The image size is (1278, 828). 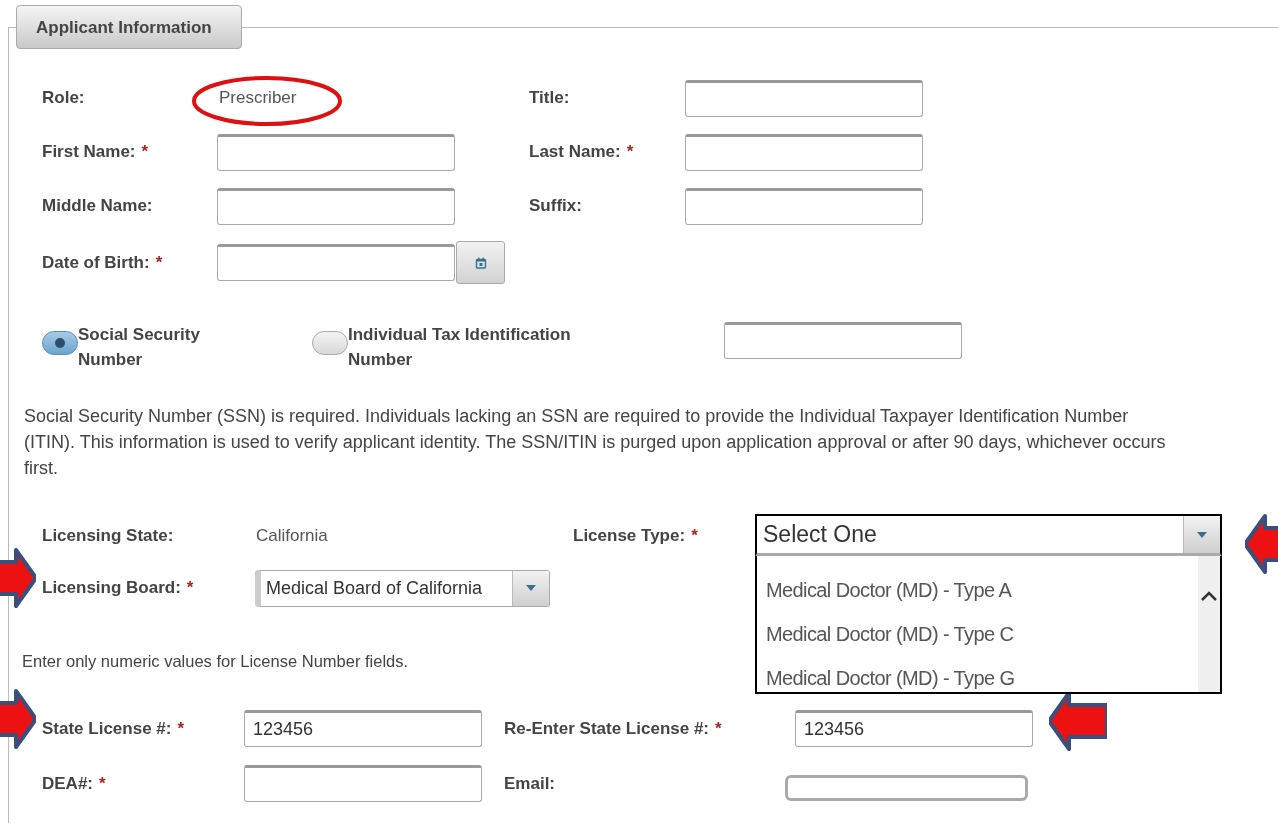 What do you see at coordinates (1209, 596) in the screenshot?
I see `chevron-up-icon` at bounding box center [1209, 596].